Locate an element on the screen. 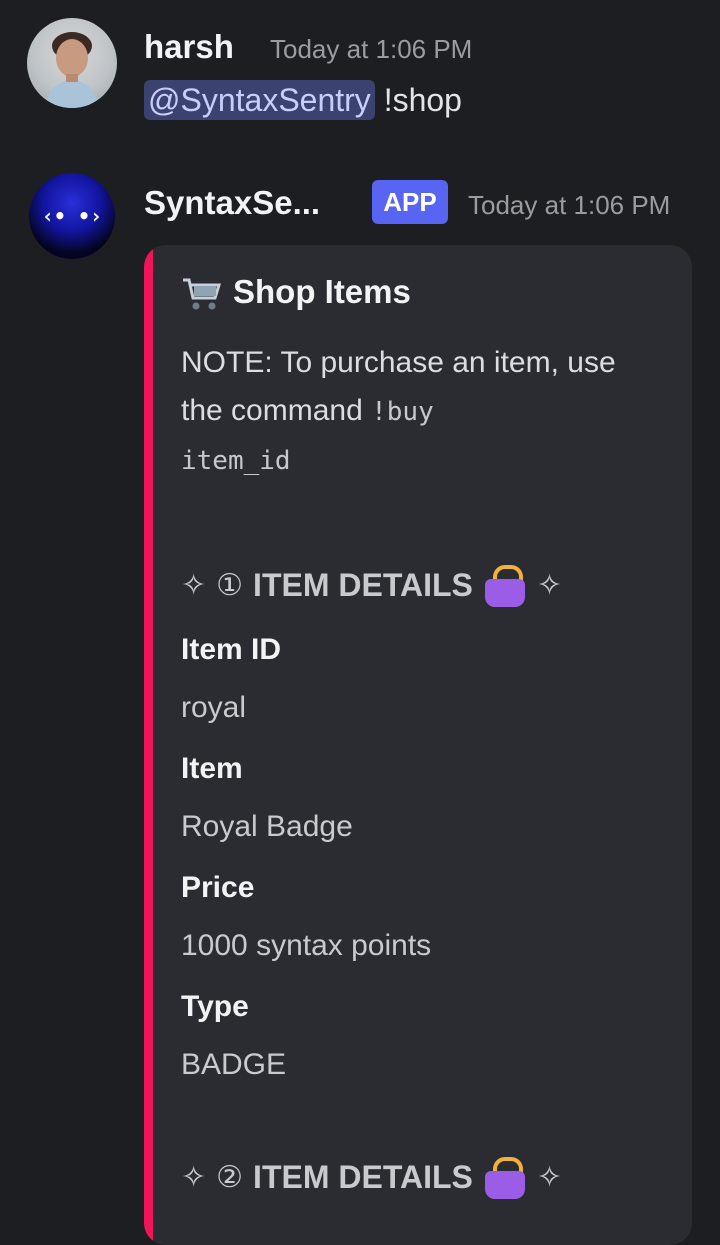 This screenshot has width=720, height=1245. note-code-arg: item_id is located at coordinates (236, 461).